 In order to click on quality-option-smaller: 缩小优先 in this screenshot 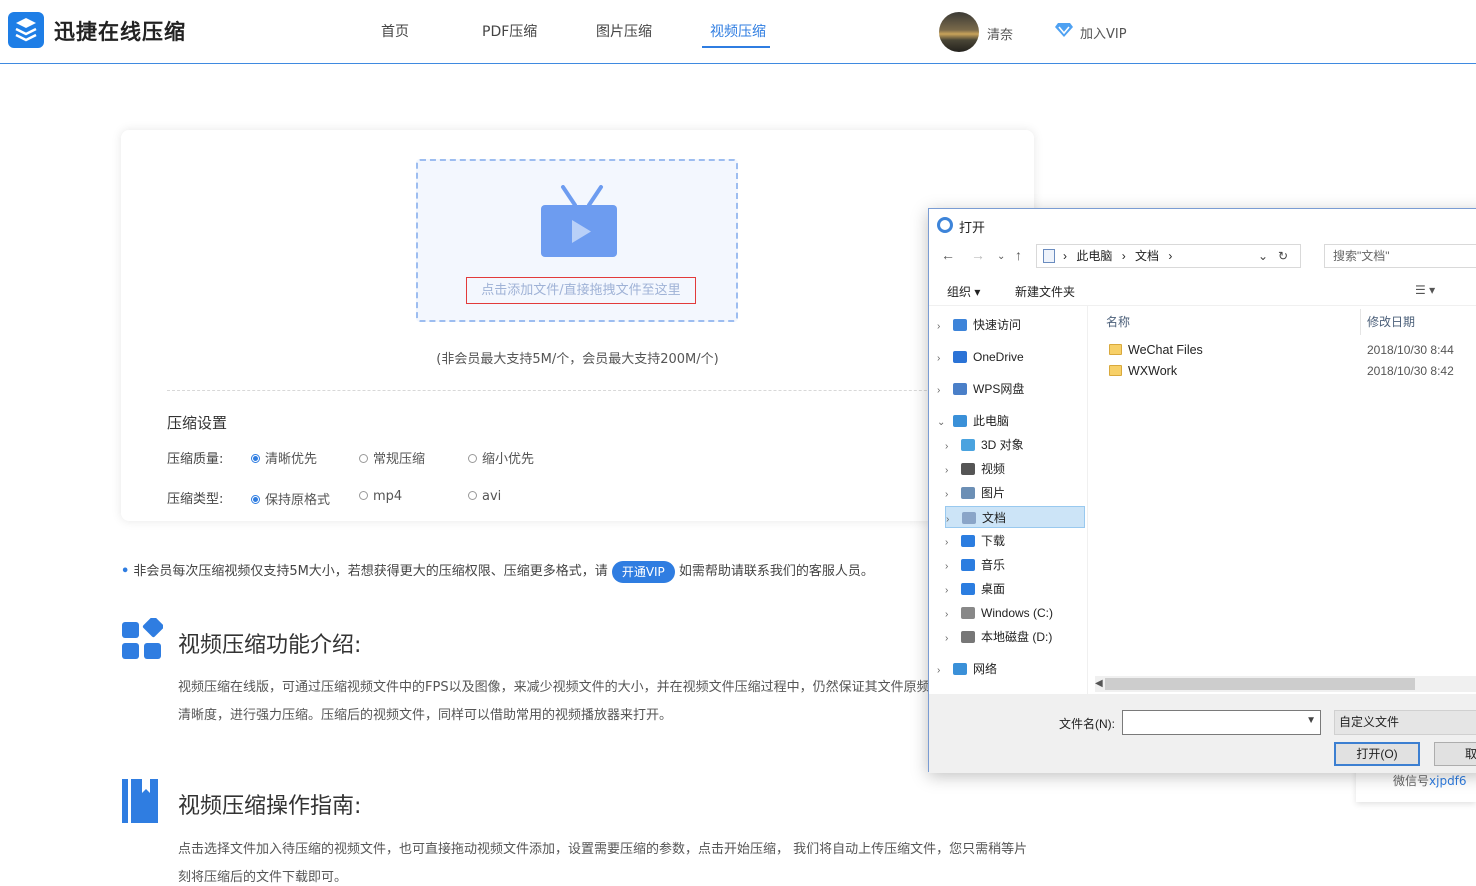, I will do `click(501, 457)`.